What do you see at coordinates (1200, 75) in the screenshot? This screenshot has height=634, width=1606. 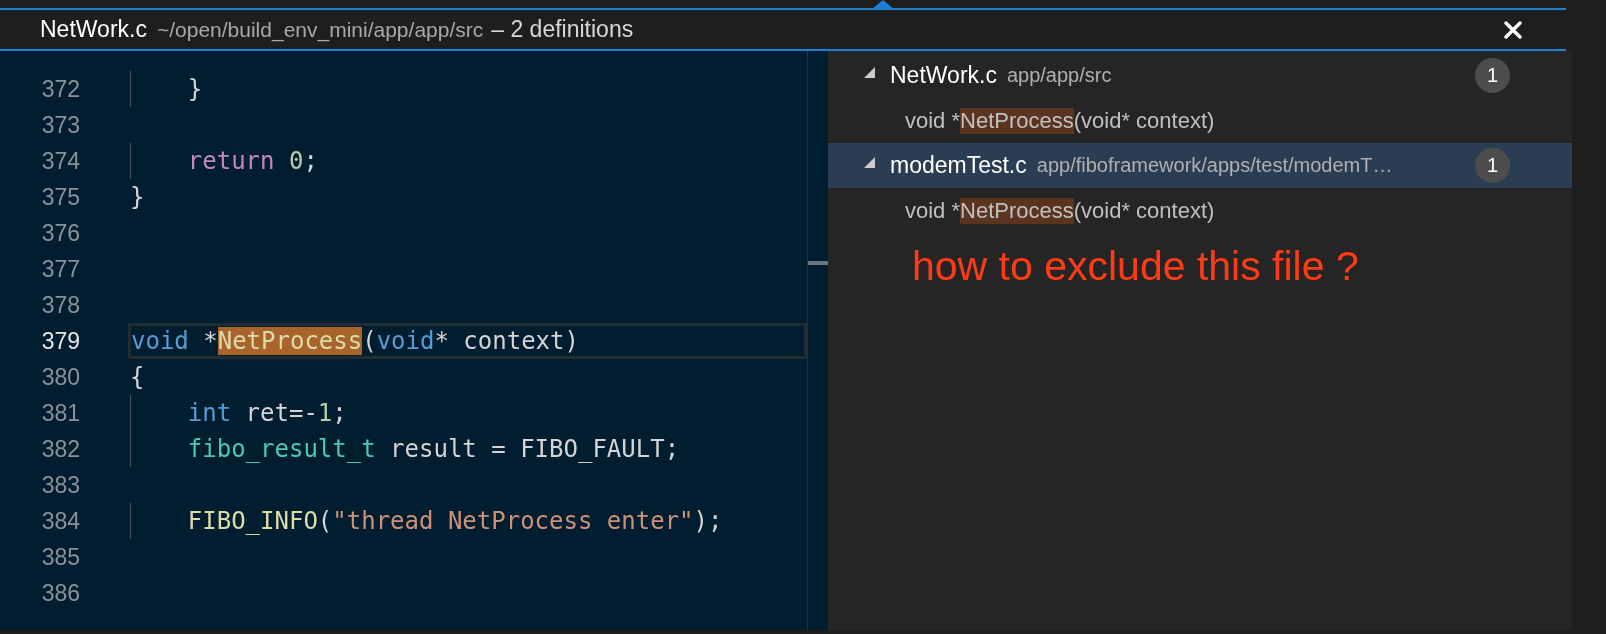 I see `file-result-row: NetWork.c app/app/src 1` at bounding box center [1200, 75].